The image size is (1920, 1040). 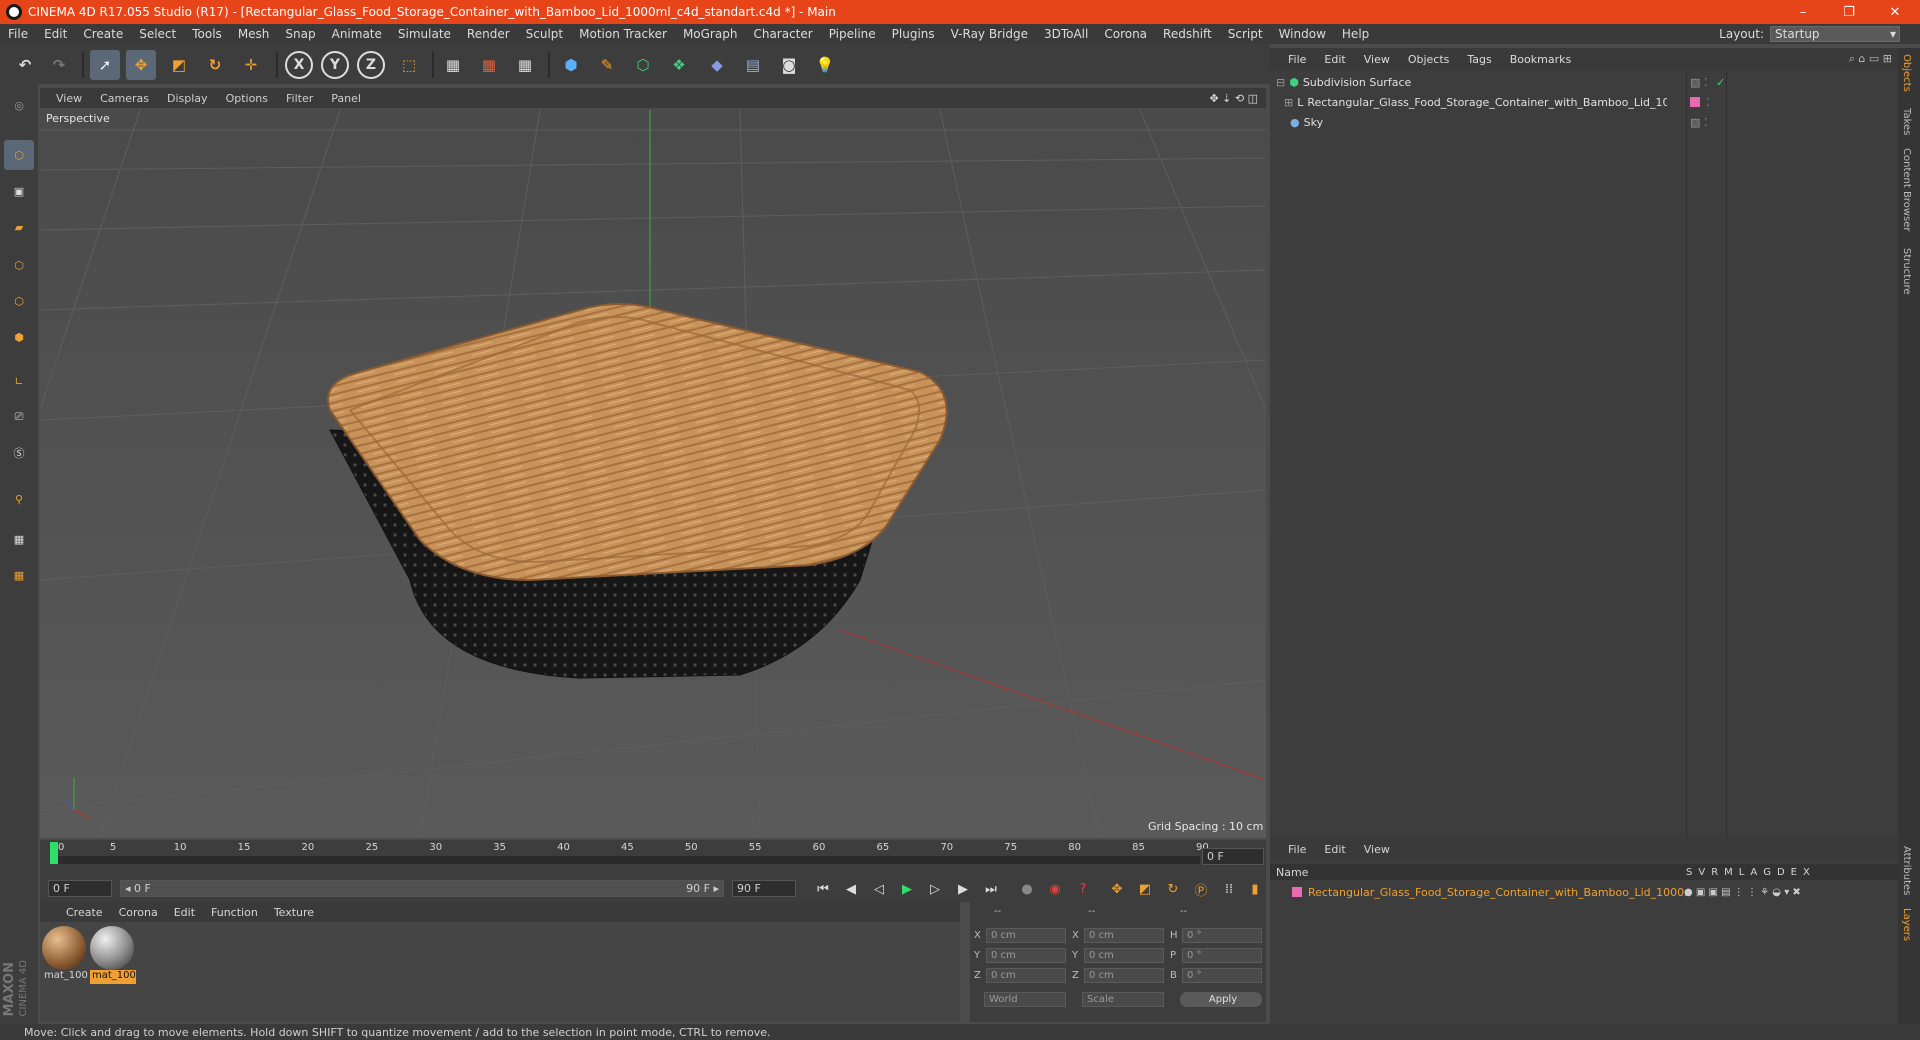 What do you see at coordinates (1906, 121) in the screenshot?
I see `tab-takes: Takes` at bounding box center [1906, 121].